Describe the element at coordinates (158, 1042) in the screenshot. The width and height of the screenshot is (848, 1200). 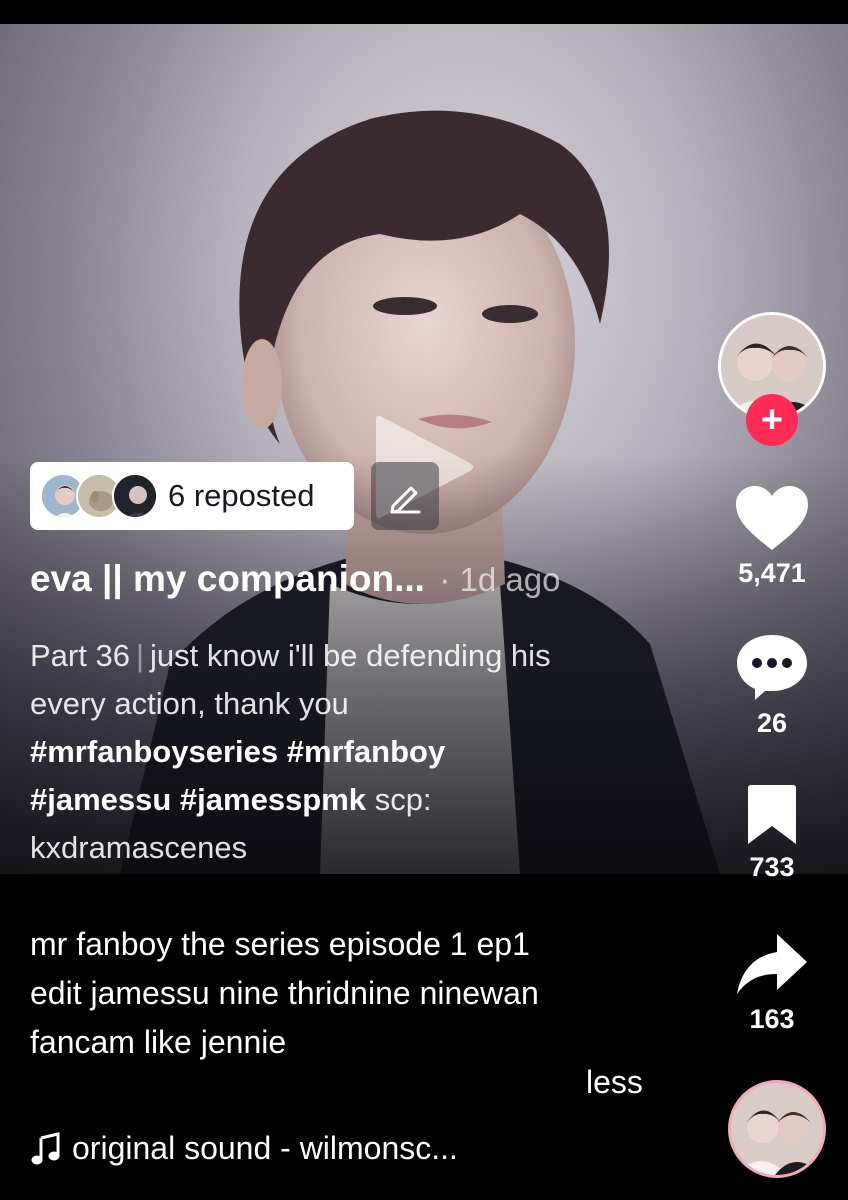
I see `search-description-line-3: fancam like jennie` at that location.